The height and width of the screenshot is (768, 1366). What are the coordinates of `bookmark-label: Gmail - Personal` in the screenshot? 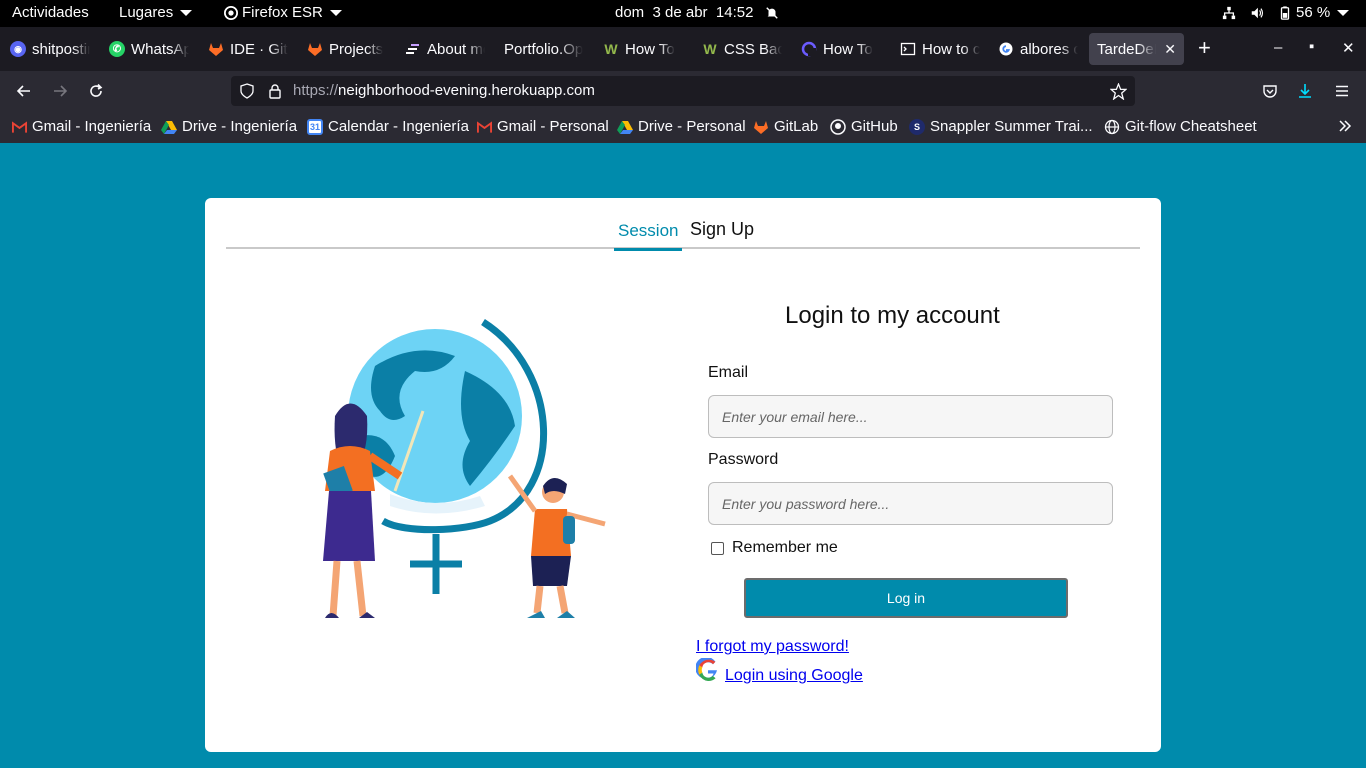 It's located at (553, 126).